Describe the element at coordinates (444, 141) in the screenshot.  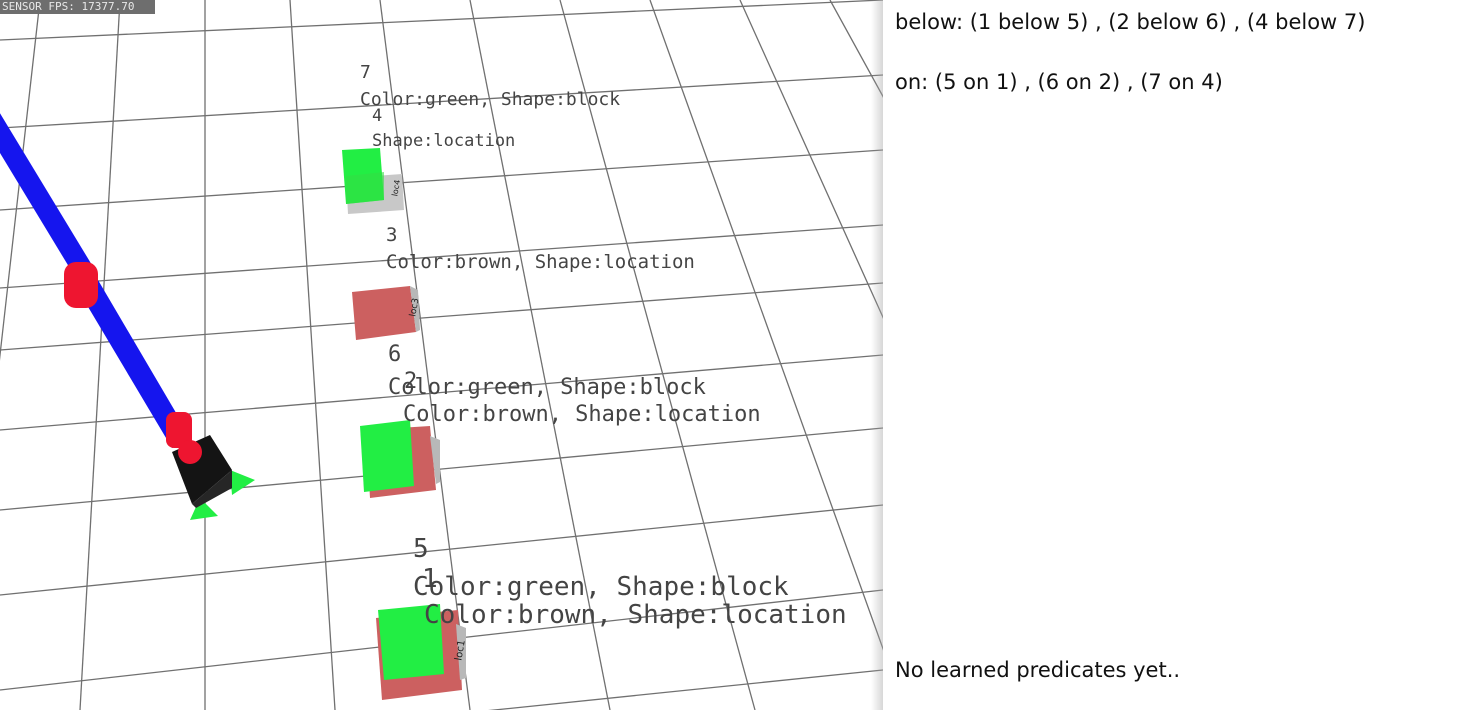
I see `object-4-desc: Shape:location` at that location.